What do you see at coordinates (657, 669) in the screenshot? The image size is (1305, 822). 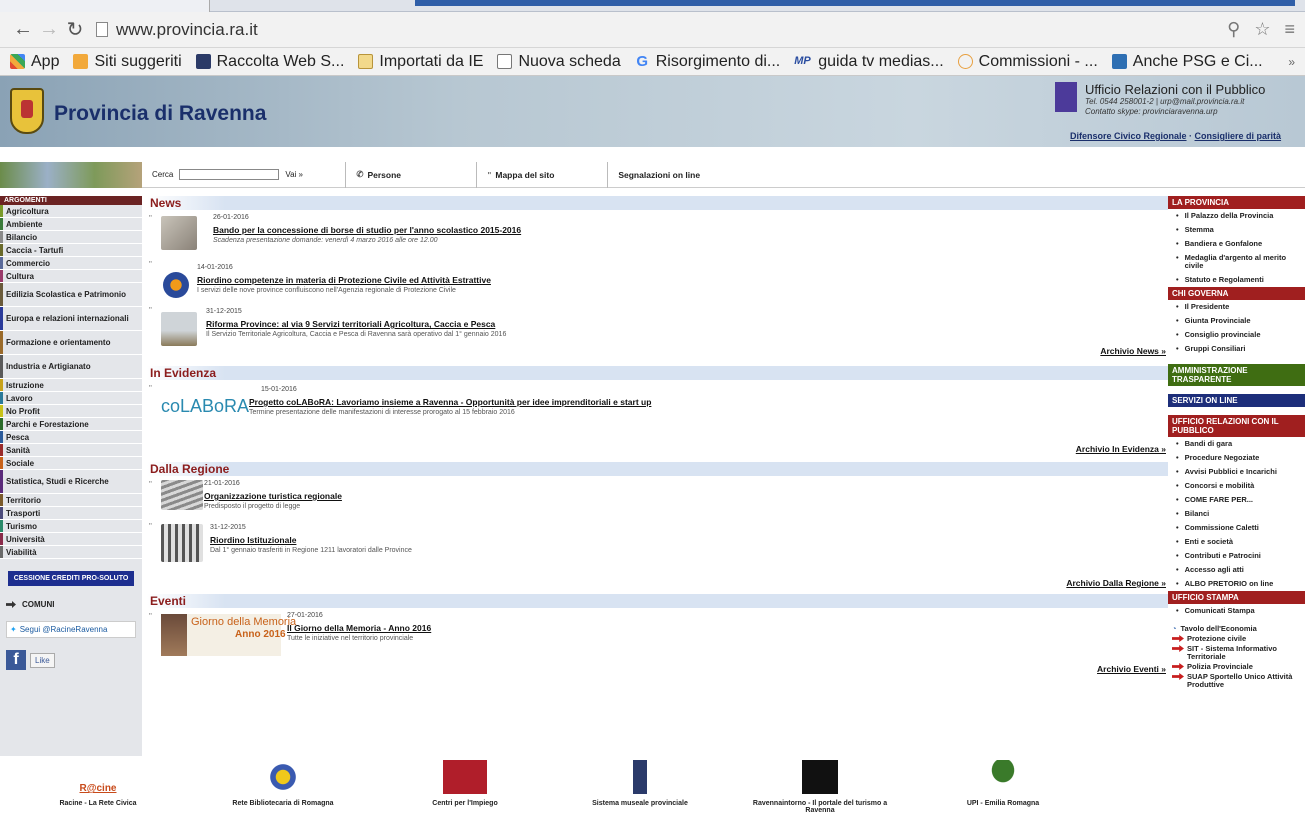 I see `archivio-eventi-link: Archivio Eventi »` at bounding box center [657, 669].